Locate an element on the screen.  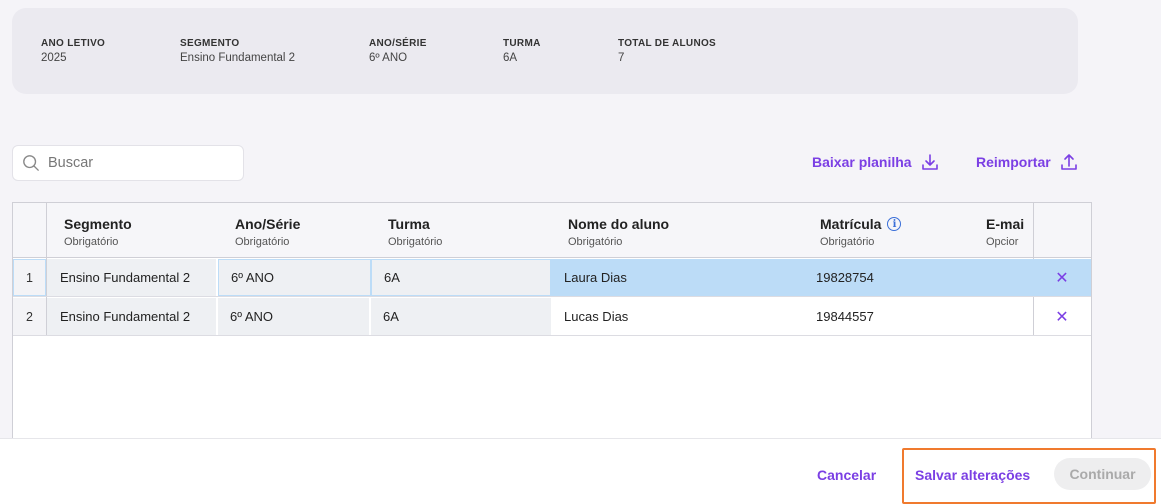
column-title: E-mai is located at coordinates (1005, 224).